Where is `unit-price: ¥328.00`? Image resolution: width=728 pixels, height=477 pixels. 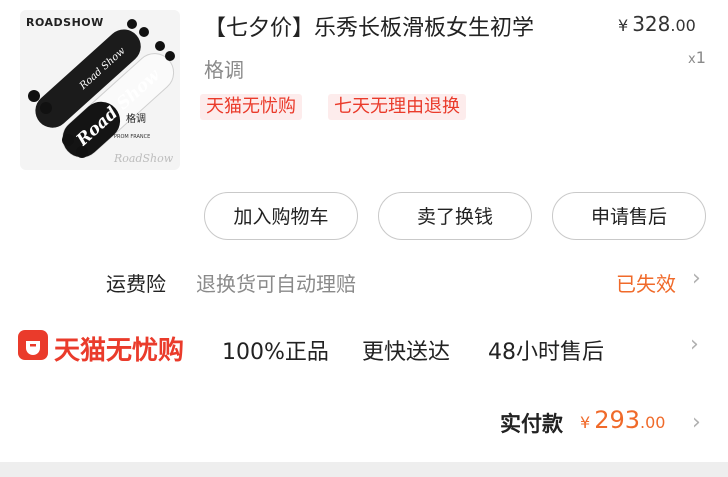 unit-price: ¥328.00 is located at coordinates (657, 24).